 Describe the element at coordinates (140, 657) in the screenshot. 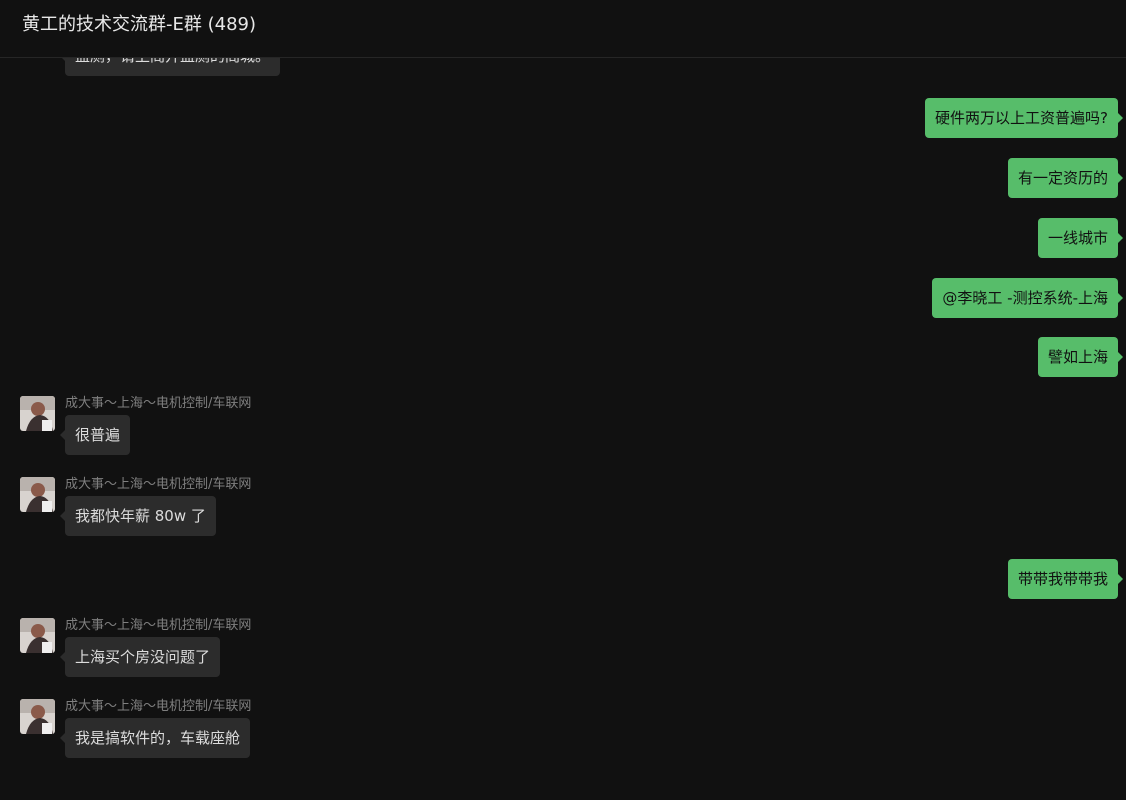

I see `message-bubble-incoming: 上海买个房没问题了` at that location.